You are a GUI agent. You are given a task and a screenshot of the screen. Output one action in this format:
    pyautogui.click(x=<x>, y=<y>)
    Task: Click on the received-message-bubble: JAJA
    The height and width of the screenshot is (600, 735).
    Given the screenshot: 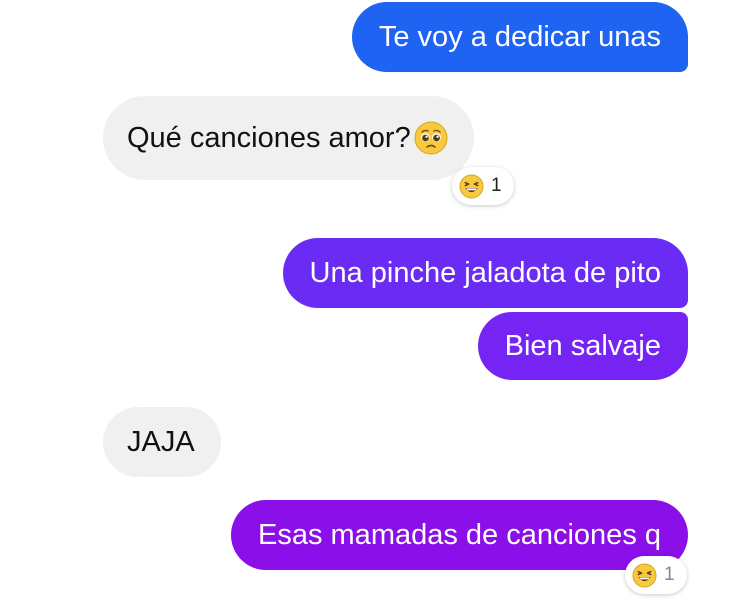 What is the action you would take?
    pyautogui.click(x=162, y=442)
    